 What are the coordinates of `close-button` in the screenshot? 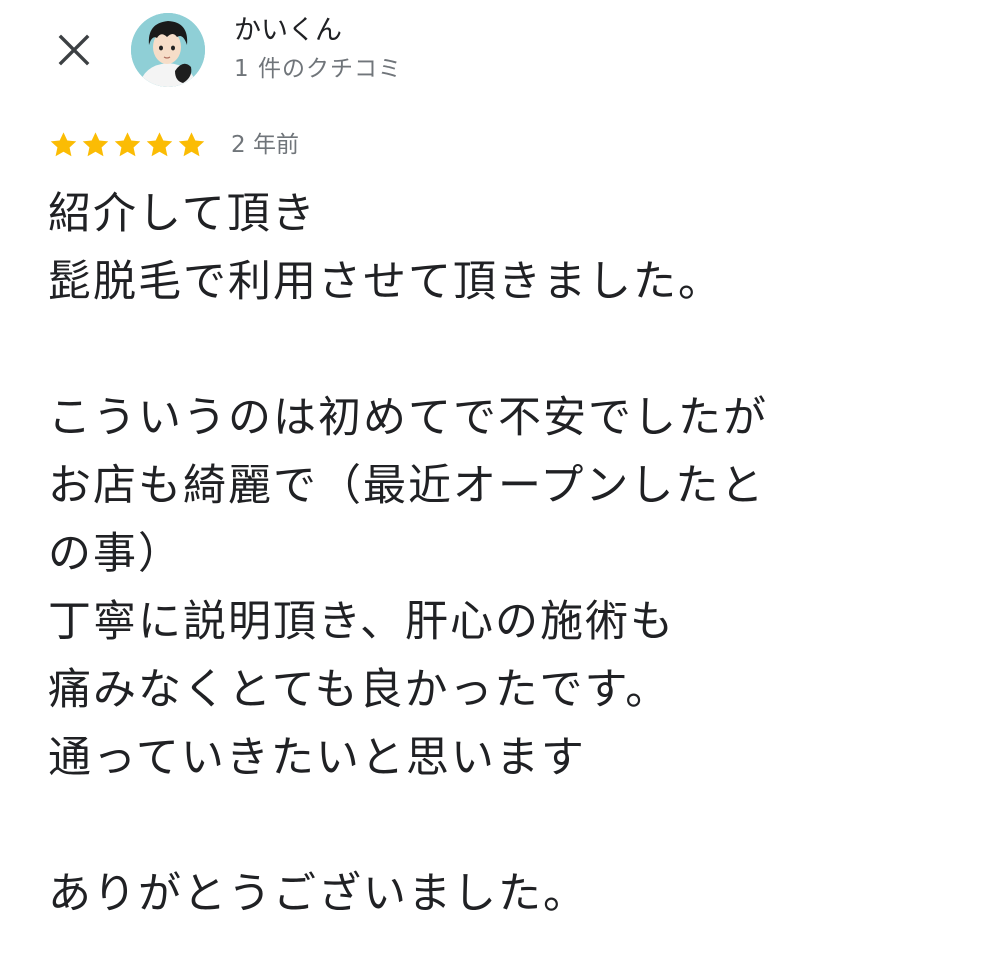 It's located at (74, 50).